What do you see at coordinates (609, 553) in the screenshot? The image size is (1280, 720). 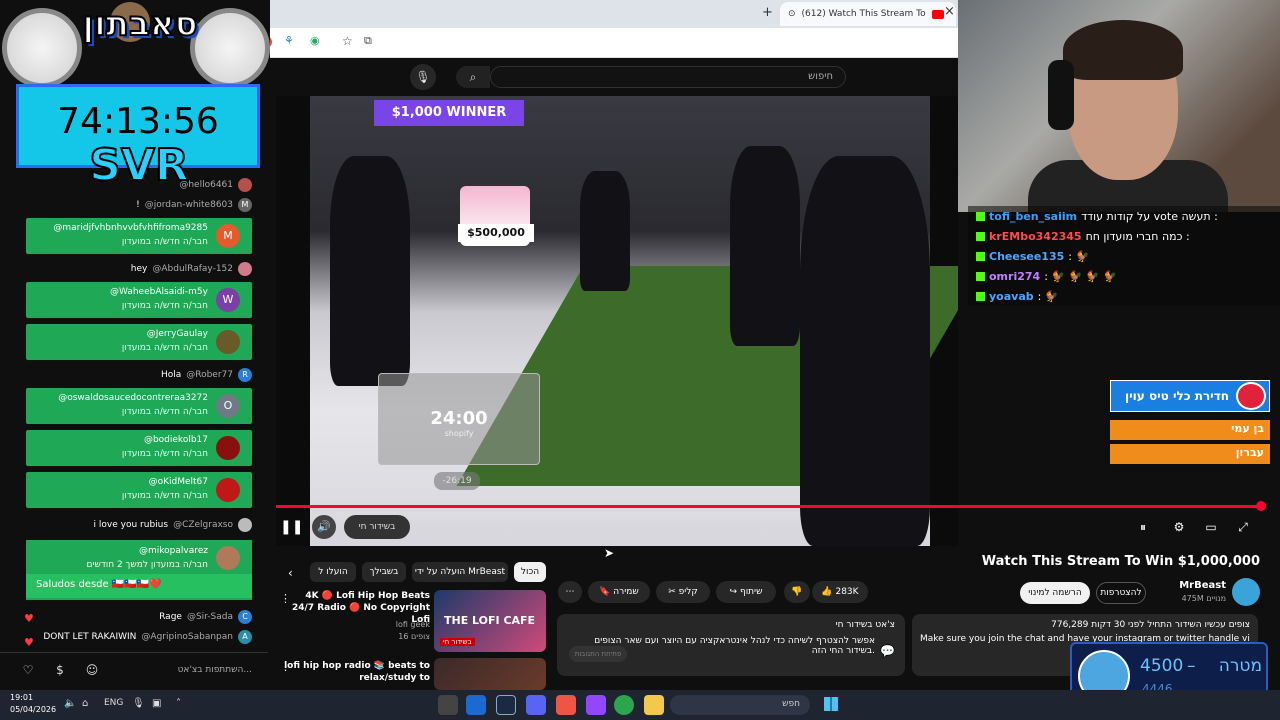 I see `mouse-cursor-icon: ➤` at bounding box center [609, 553].